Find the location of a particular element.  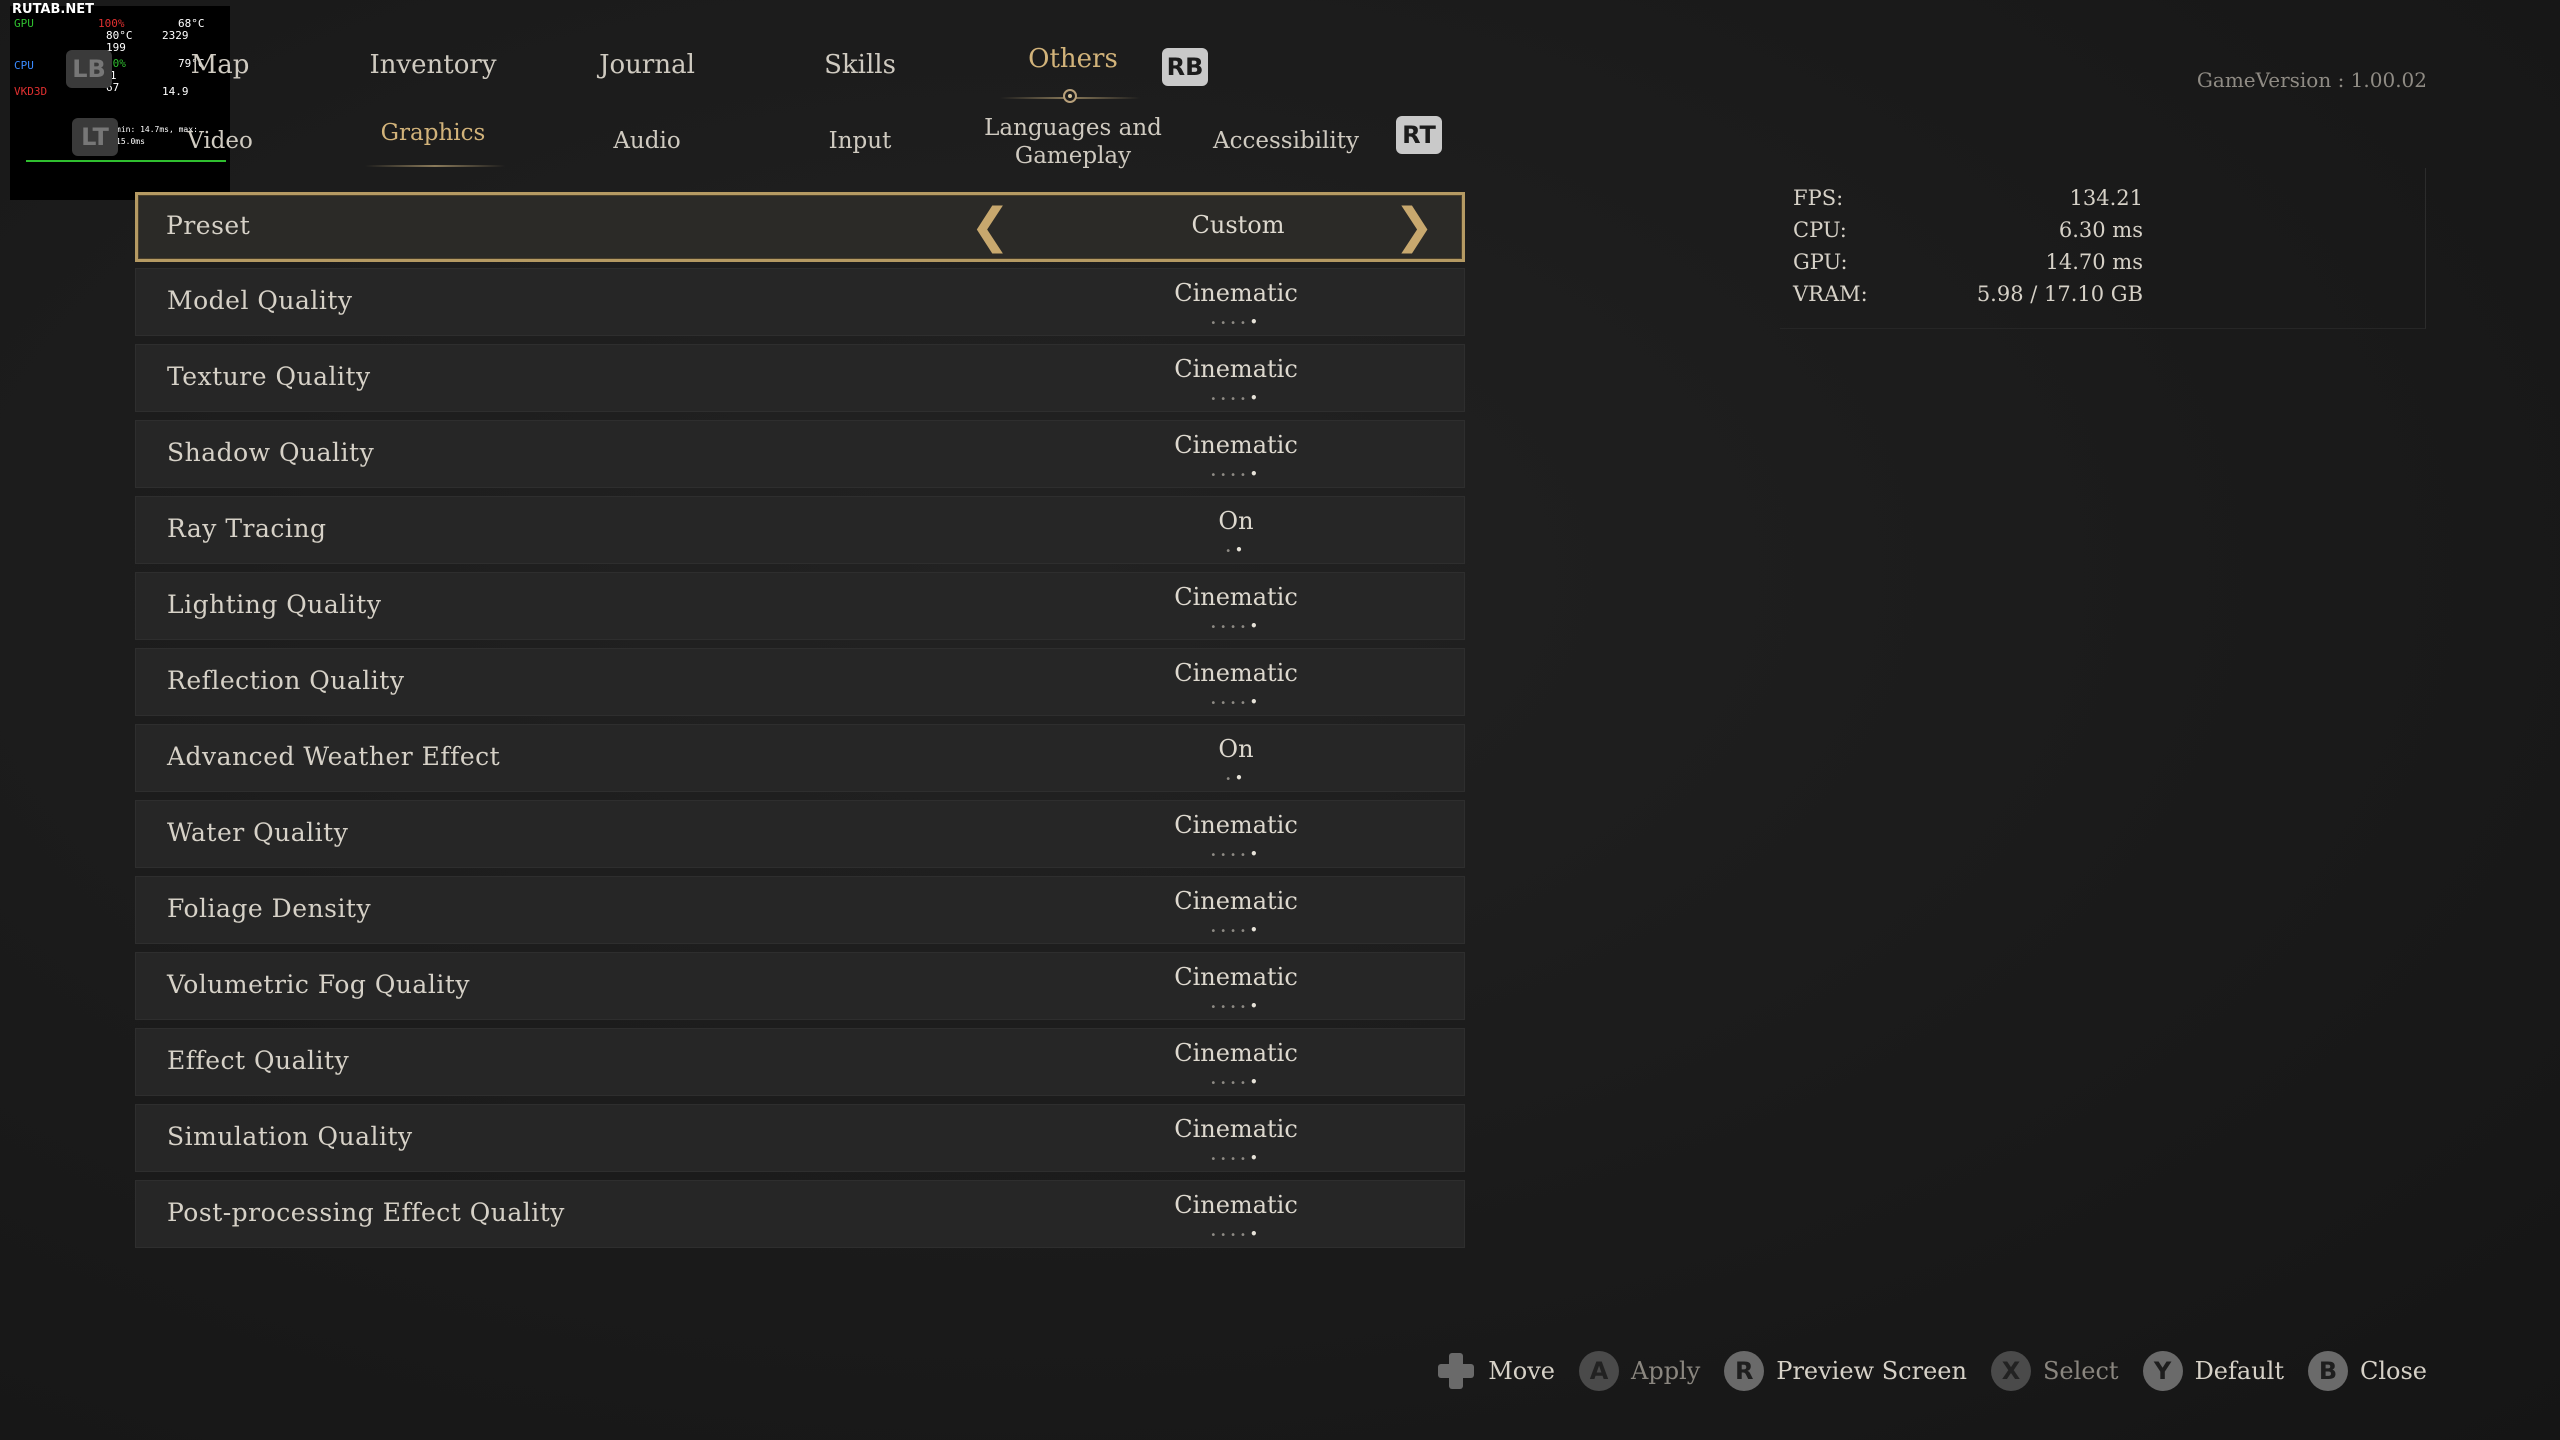

rt-button-icon: RT is located at coordinates (1419, 135).